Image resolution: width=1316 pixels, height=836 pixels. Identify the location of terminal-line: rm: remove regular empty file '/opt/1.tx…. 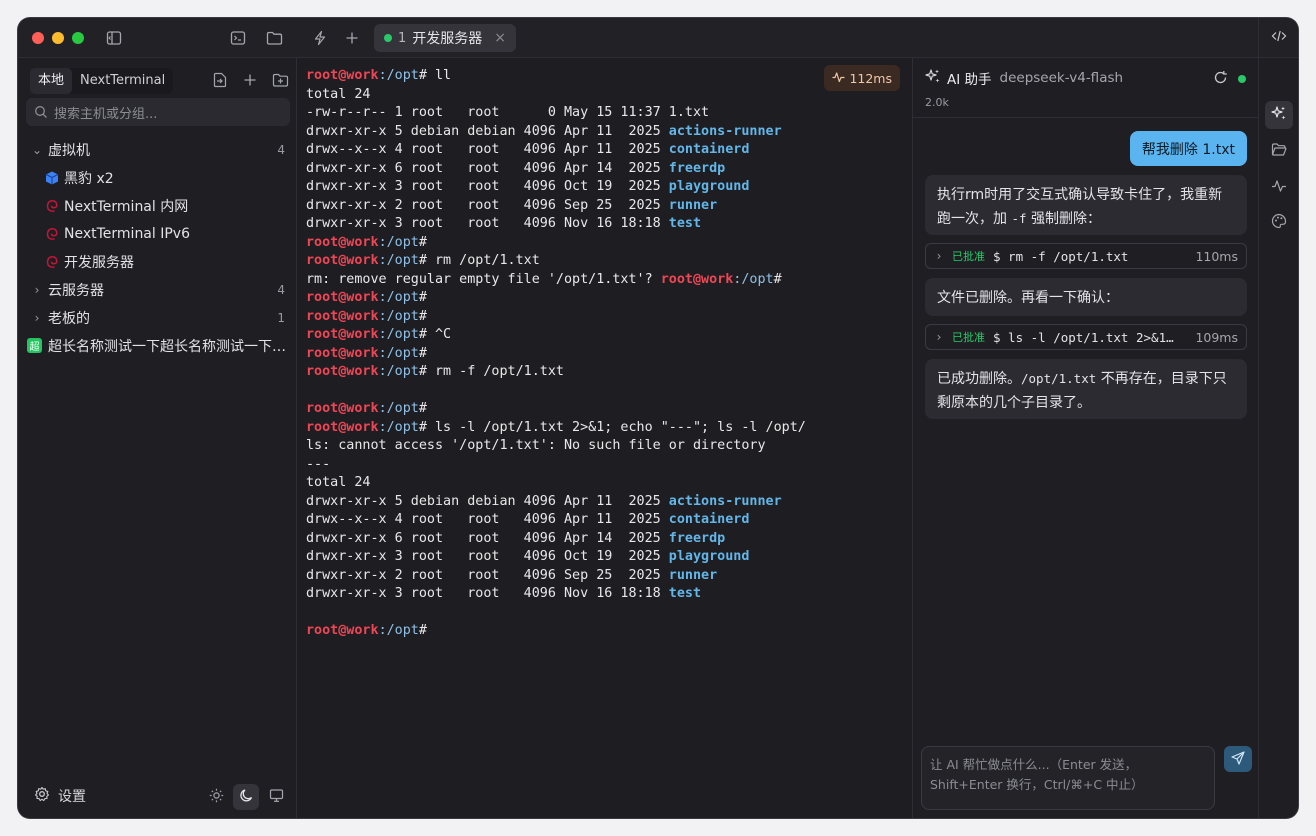
(556, 280).